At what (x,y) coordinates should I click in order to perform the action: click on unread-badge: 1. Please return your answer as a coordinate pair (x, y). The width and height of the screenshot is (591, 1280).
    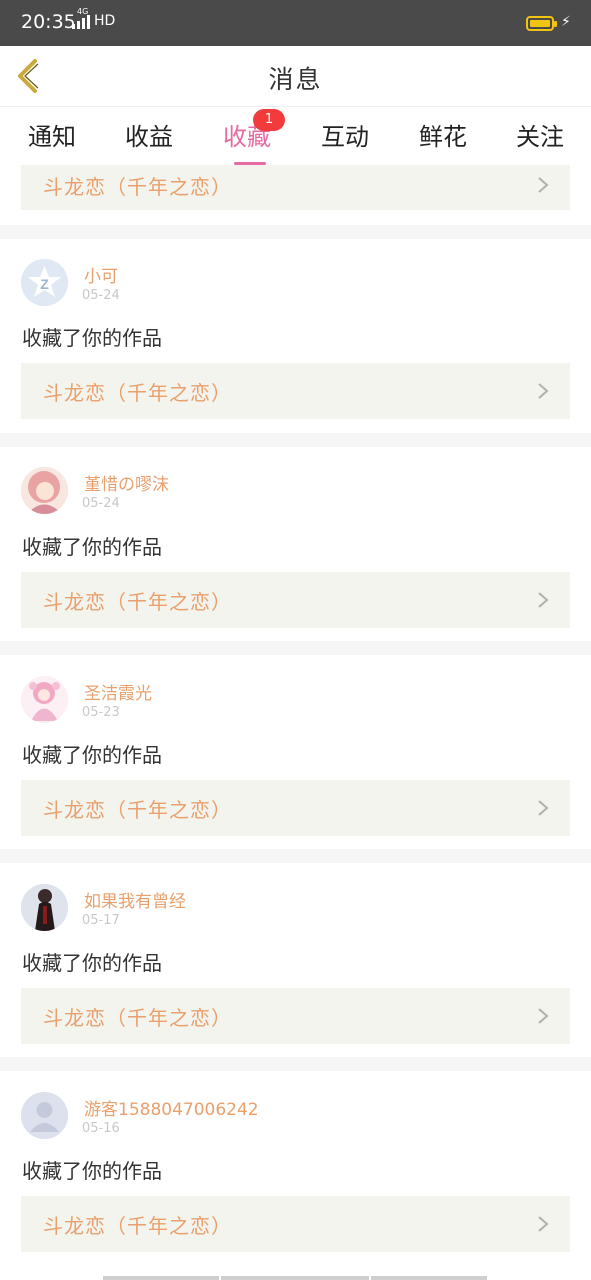
    Looking at the image, I should click on (269, 120).